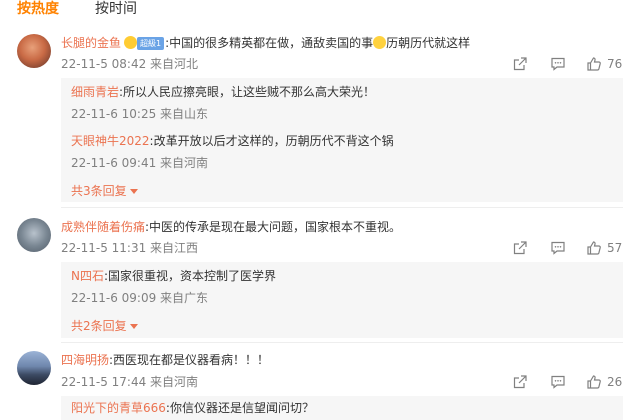 This screenshot has height=420, width=641. I want to click on reply-username: 细雨青岩, so click(95, 92).